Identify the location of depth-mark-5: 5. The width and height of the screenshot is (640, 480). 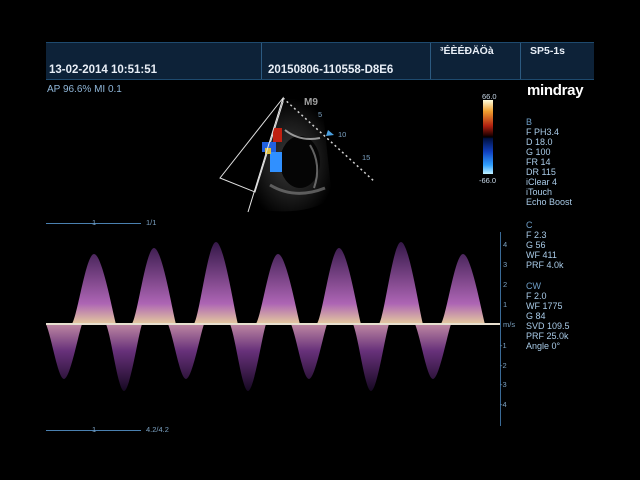
(320, 114).